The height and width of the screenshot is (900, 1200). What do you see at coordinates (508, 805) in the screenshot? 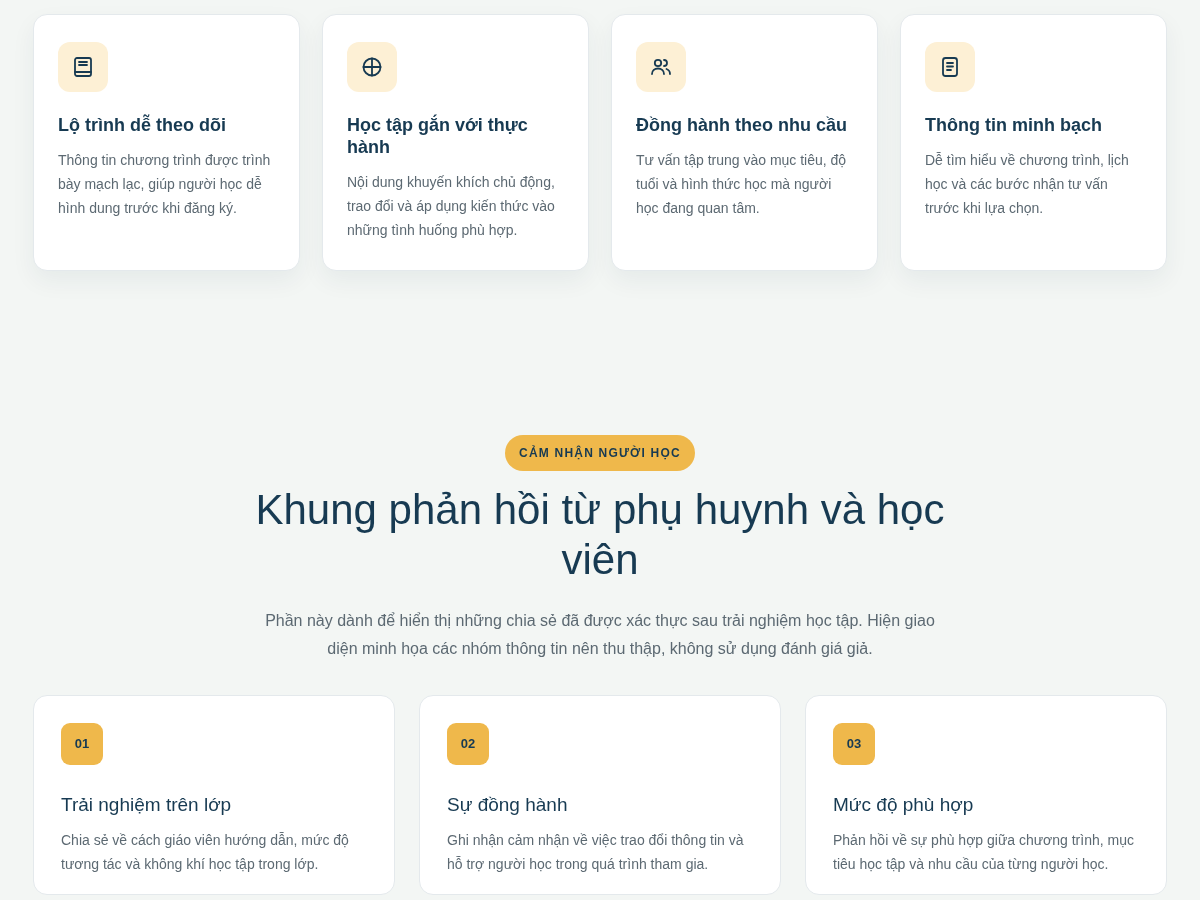
I see `card-title: Sự đồng hành` at bounding box center [508, 805].